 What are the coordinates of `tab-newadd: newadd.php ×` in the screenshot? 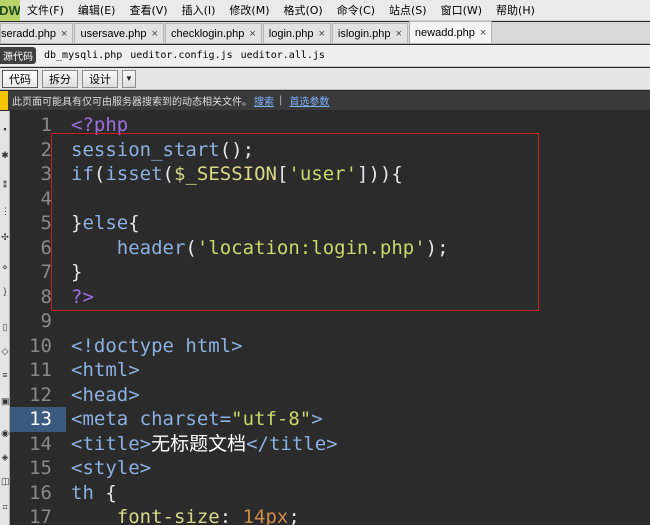 It's located at (450, 32).